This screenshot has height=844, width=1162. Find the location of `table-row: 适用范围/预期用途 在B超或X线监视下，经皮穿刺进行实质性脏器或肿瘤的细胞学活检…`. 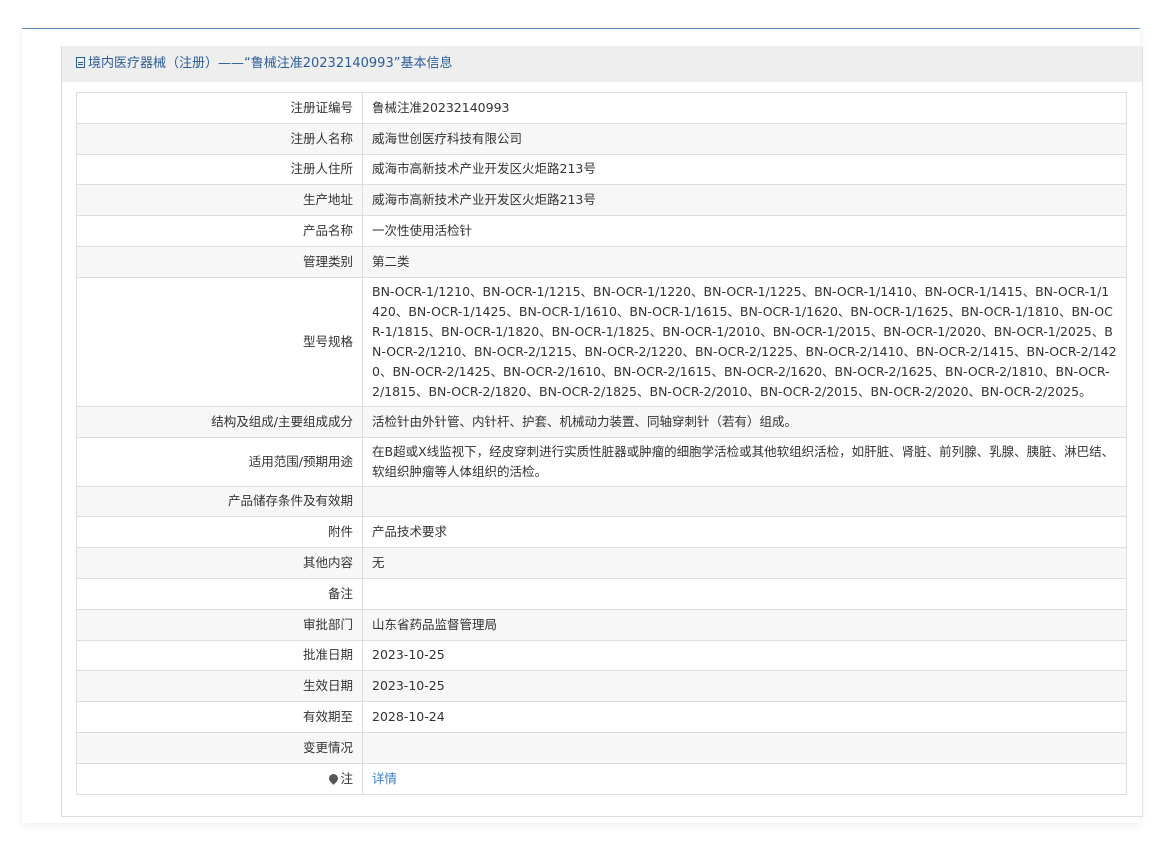

table-row: 适用范围/预期用途 在B超或X线监视下，经皮穿刺进行实质性脏器或肿瘤的细胞学活检… is located at coordinates (601, 461).